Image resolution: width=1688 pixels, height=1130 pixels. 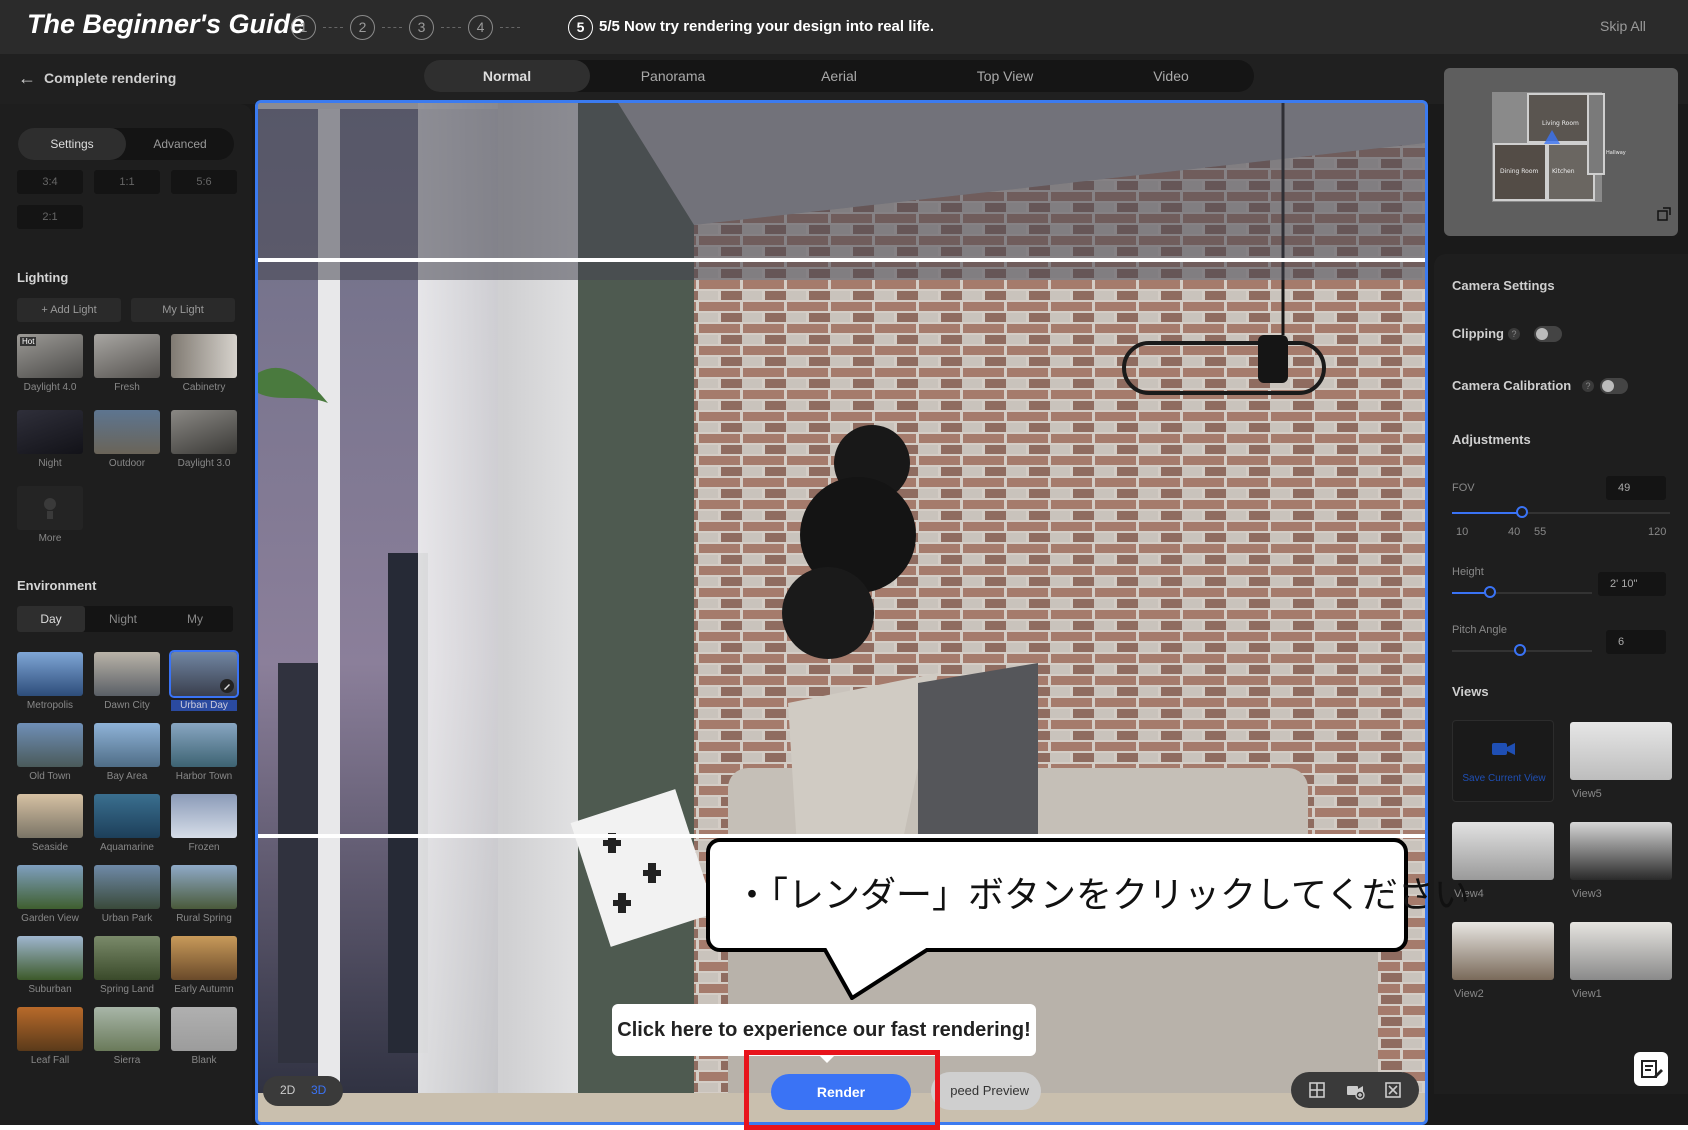 I want to click on camera-calibration-label: Camera Calibration, so click(x=1512, y=385).